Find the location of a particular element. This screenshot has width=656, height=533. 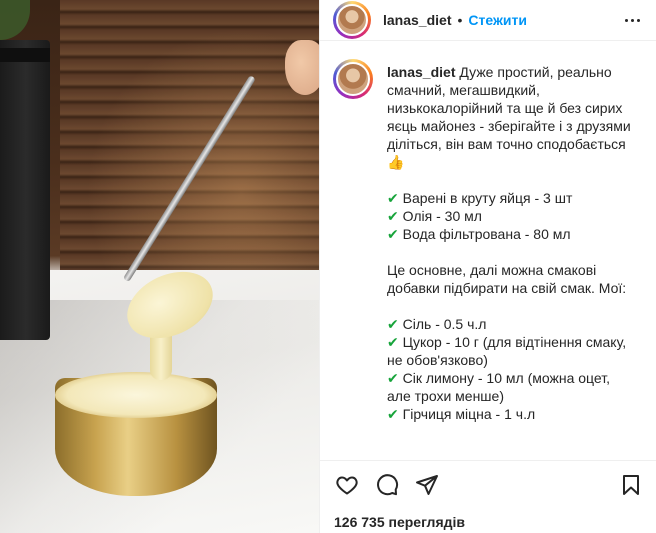

extra-item: ✔ Сіль - 0.5 ч.л is located at coordinates (437, 324).